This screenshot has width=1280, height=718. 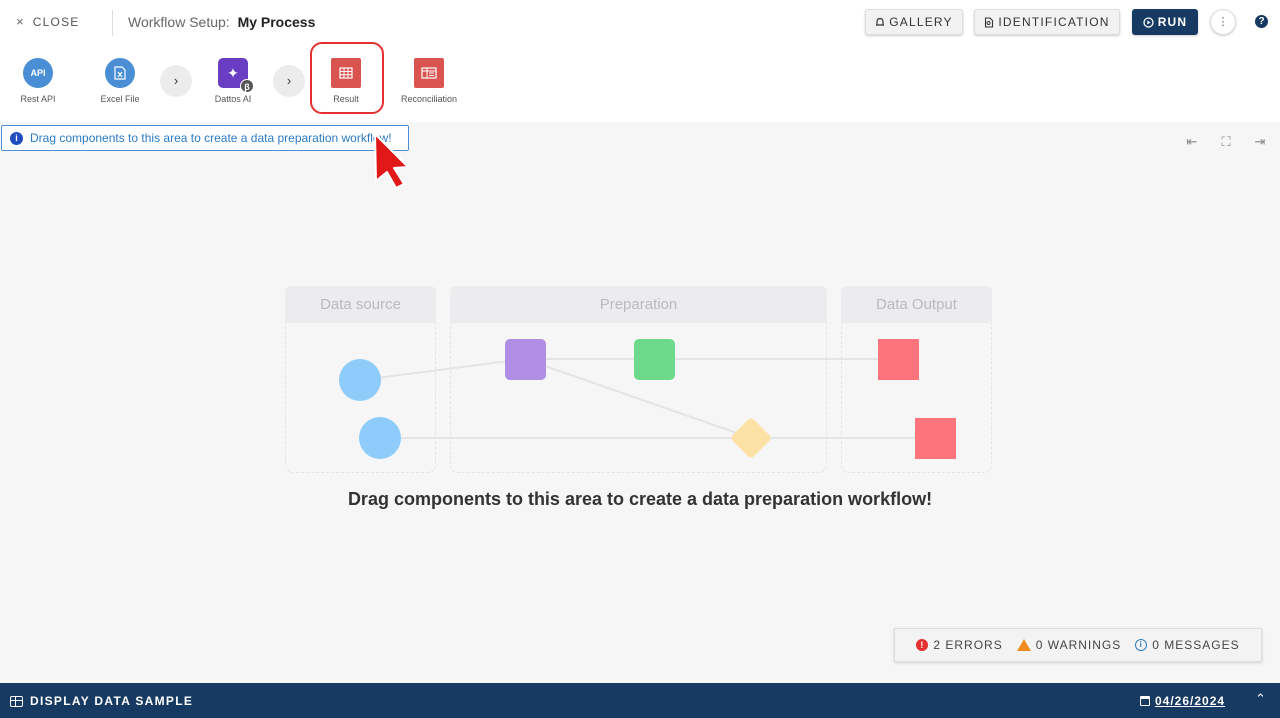 I want to click on component-label: Reconciliation, so click(x=429, y=99).